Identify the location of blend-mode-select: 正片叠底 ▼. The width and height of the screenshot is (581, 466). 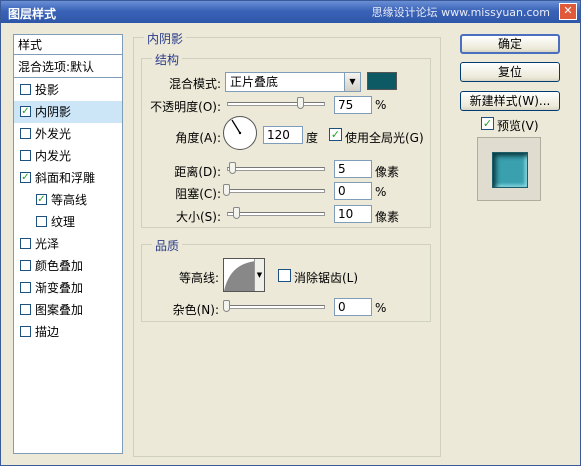
(293, 82).